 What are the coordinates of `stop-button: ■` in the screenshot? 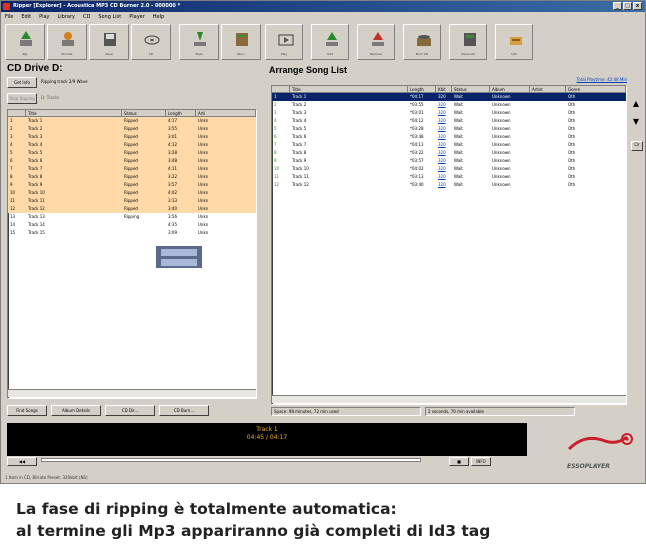 It's located at (459, 461).